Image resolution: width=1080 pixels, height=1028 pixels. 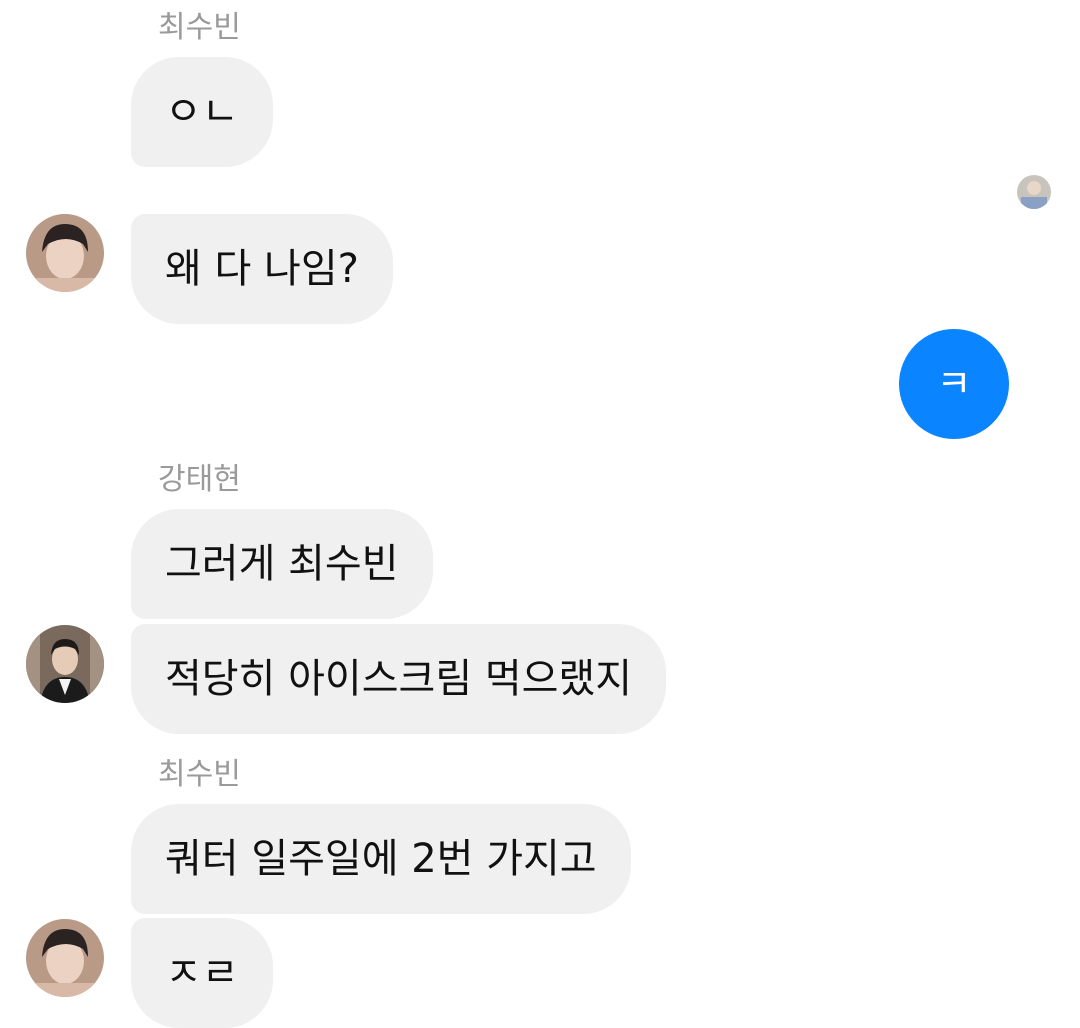 What do you see at coordinates (199, 479) in the screenshot?
I see `sender-name: 강태현` at bounding box center [199, 479].